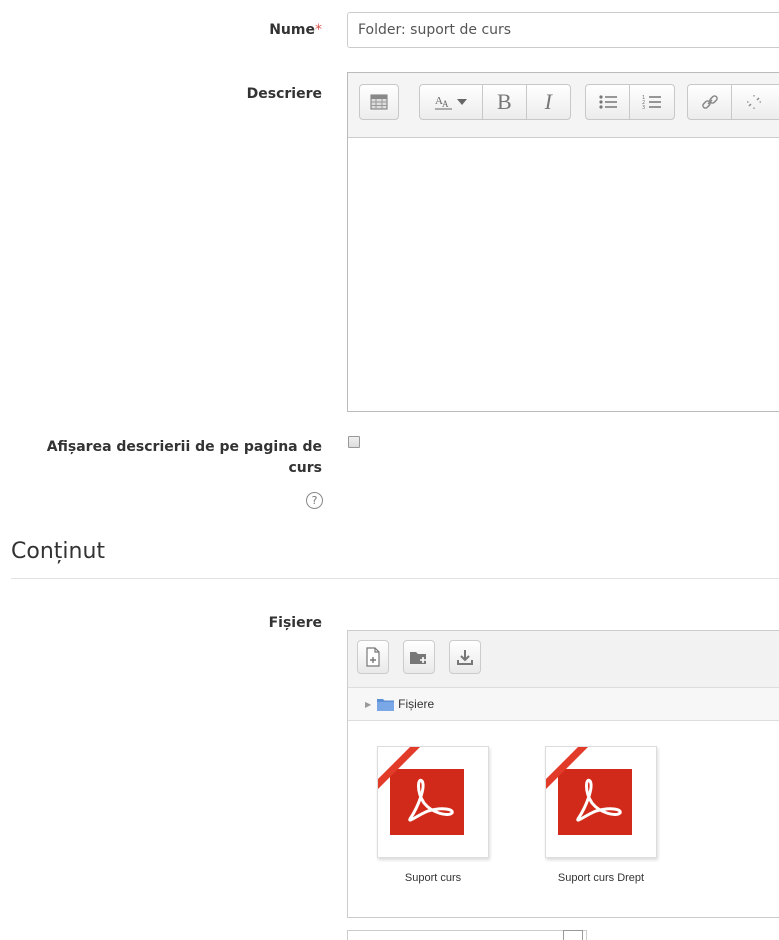  I want to click on table-icon, so click(379, 102).